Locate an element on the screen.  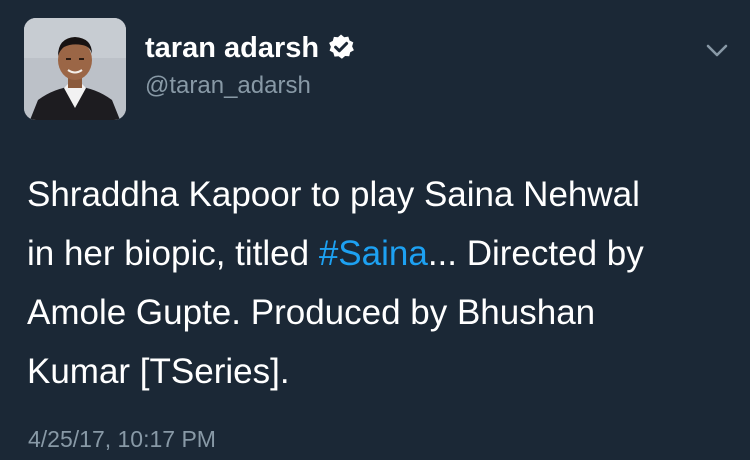
chevron-down-icon is located at coordinates (717, 50).